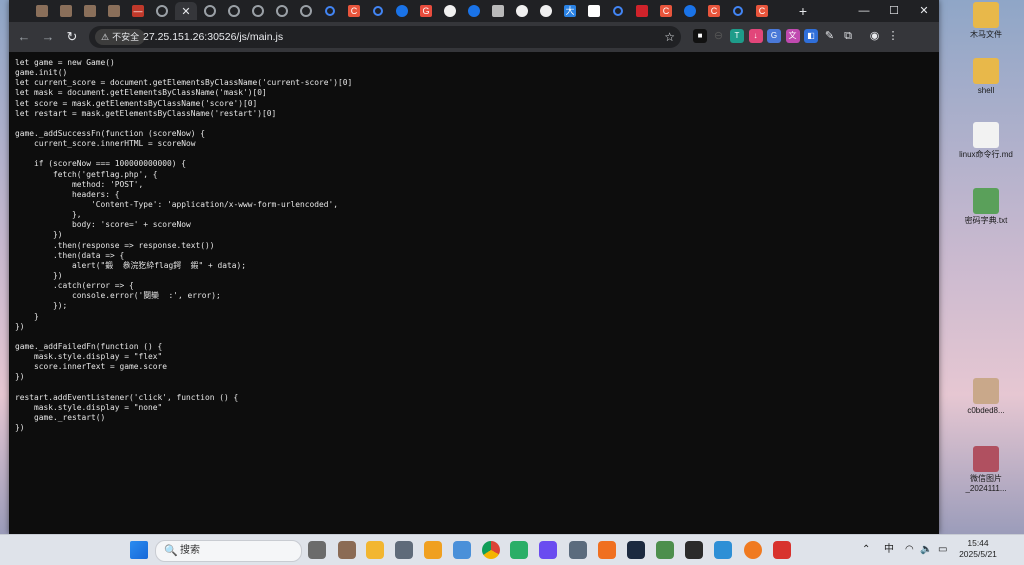 This screenshot has height=565, width=1024. Describe the element at coordinates (782, 550) in the screenshot. I see `wps-icon` at that location.